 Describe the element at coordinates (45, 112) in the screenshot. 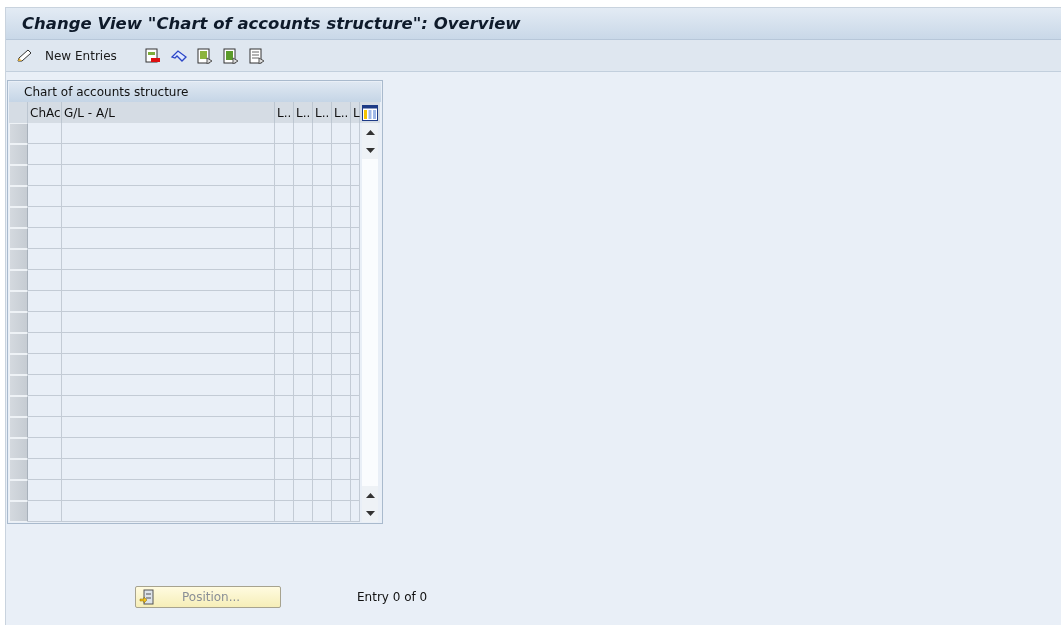

I see `column-header: ChAc` at that location.